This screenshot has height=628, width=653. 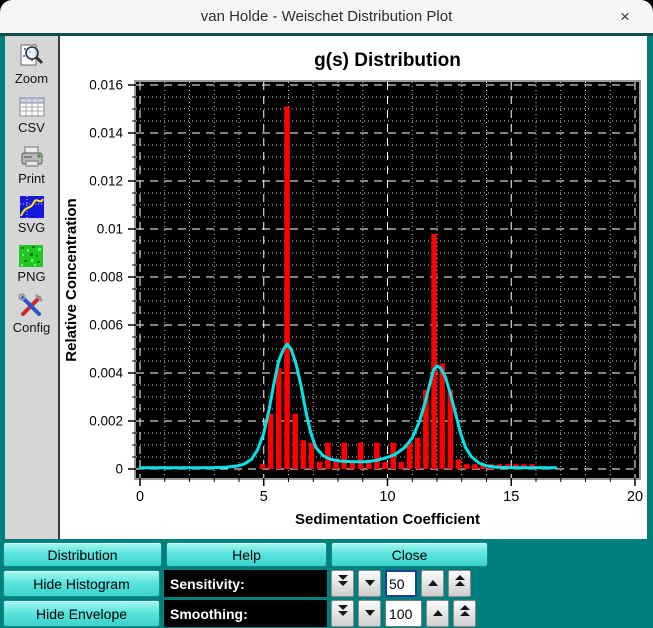 I want to click on smoothing-decrement-button, so click(x=369, y=613).